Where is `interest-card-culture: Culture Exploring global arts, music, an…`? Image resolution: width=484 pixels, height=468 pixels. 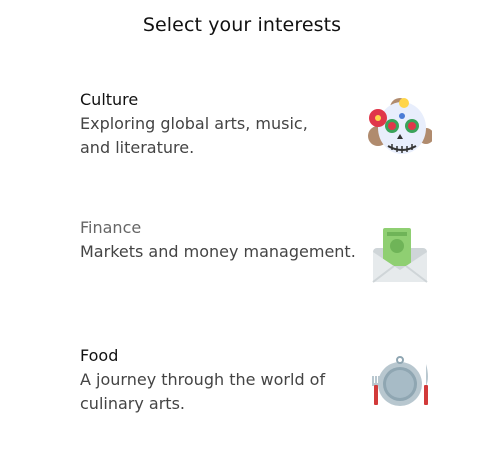 interest-card-culture: Culture Exploring global arts, music, an… is located at coordinates (257, 135).